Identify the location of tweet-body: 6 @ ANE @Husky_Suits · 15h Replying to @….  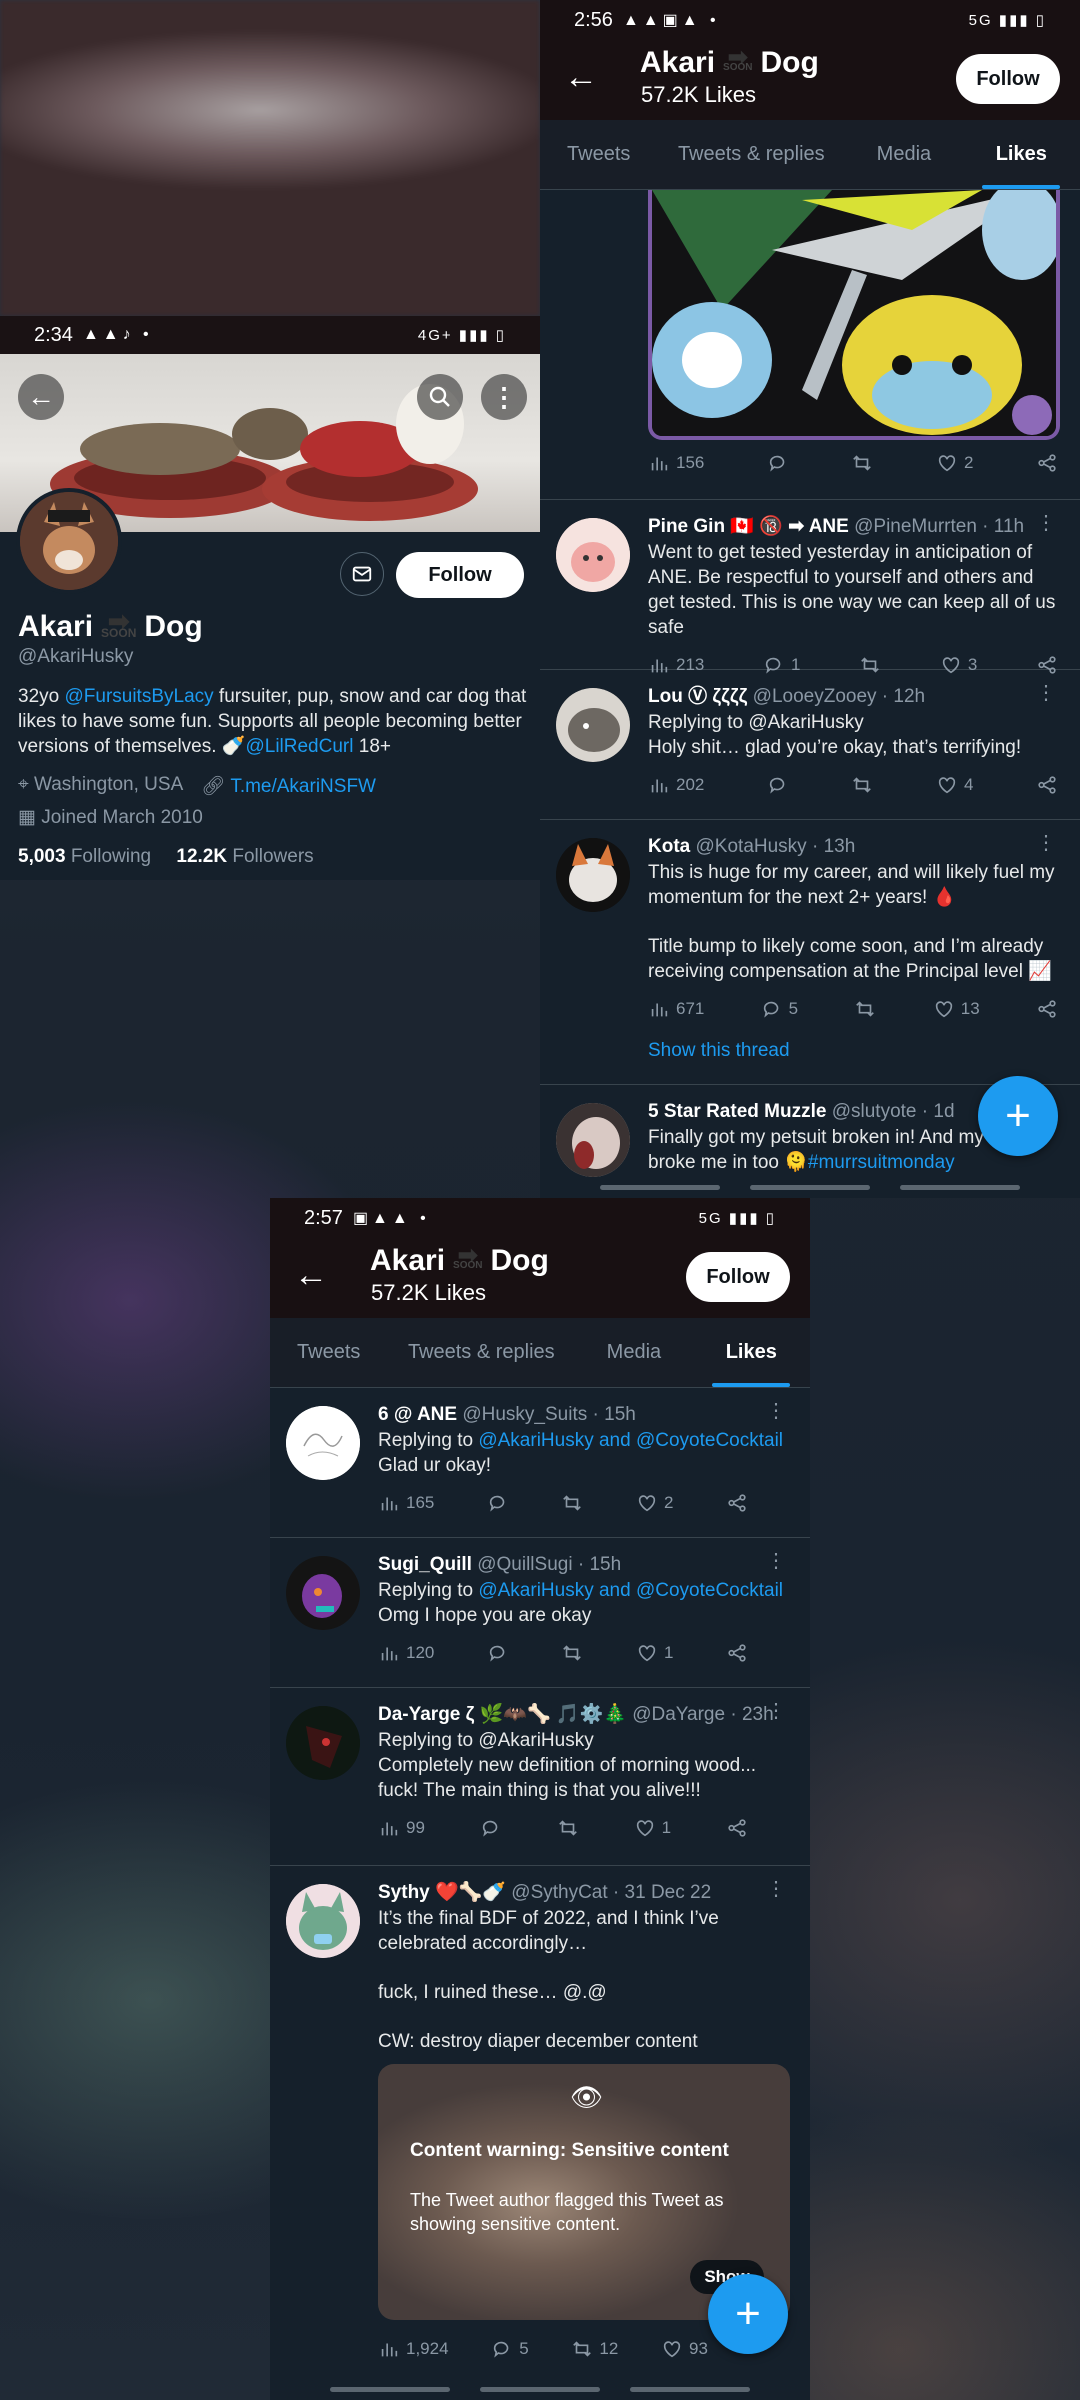
(584, 1458).